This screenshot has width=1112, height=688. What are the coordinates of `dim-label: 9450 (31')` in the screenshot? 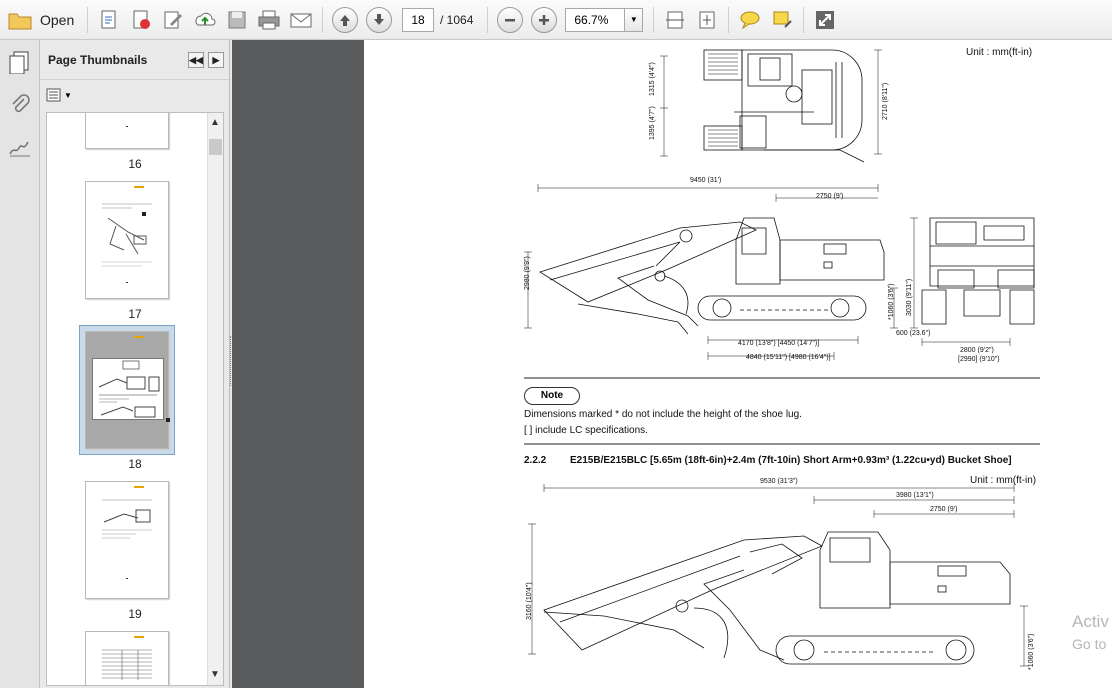 It's located at (706, 180).